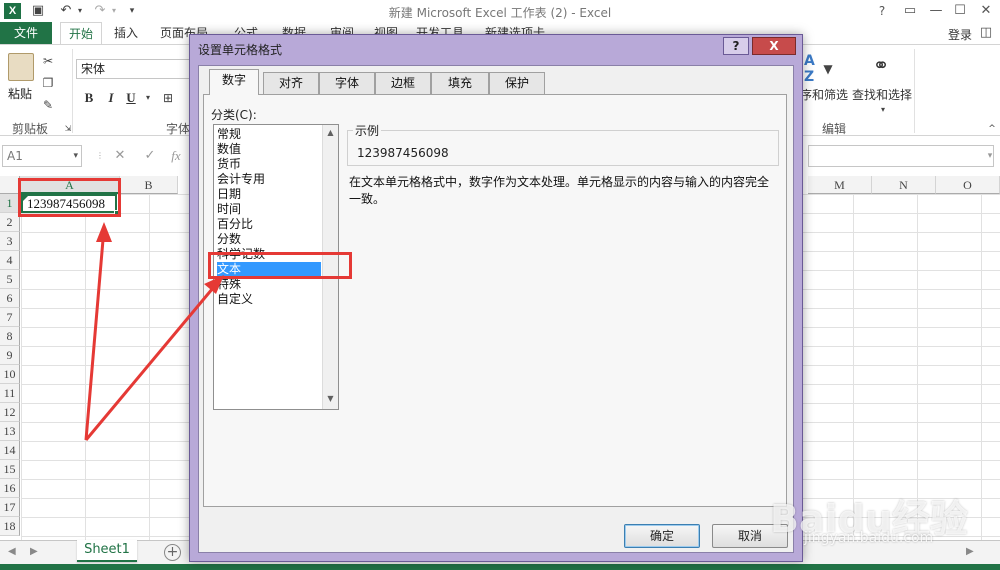 The width and height of the screenshot is (1000, 570). I want to click on tab-border: 边框, so click(403, 83).